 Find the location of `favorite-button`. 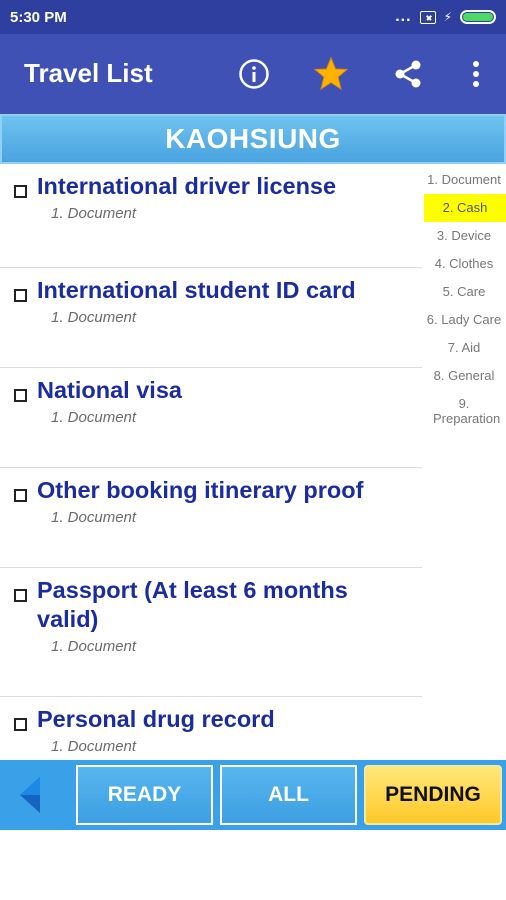

favorite-button is located at coordinates (331, 74).